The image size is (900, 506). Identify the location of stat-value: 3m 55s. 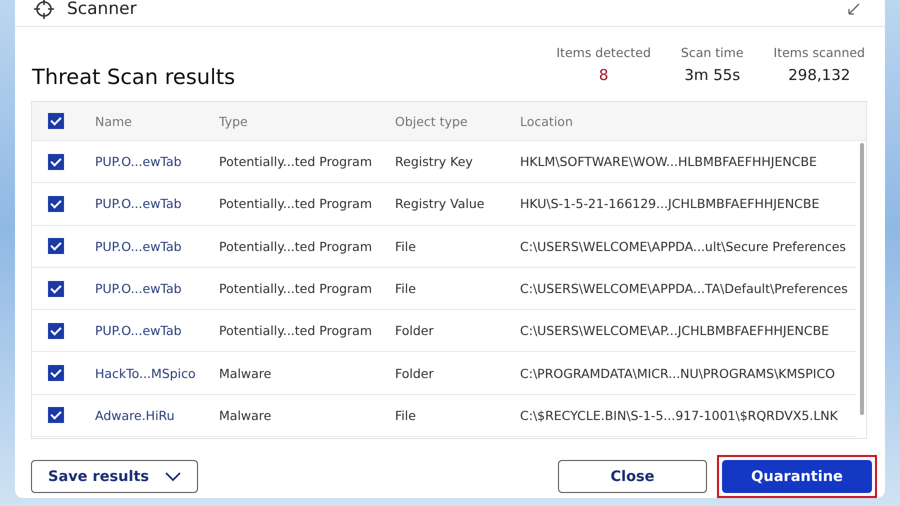
(712, 75).